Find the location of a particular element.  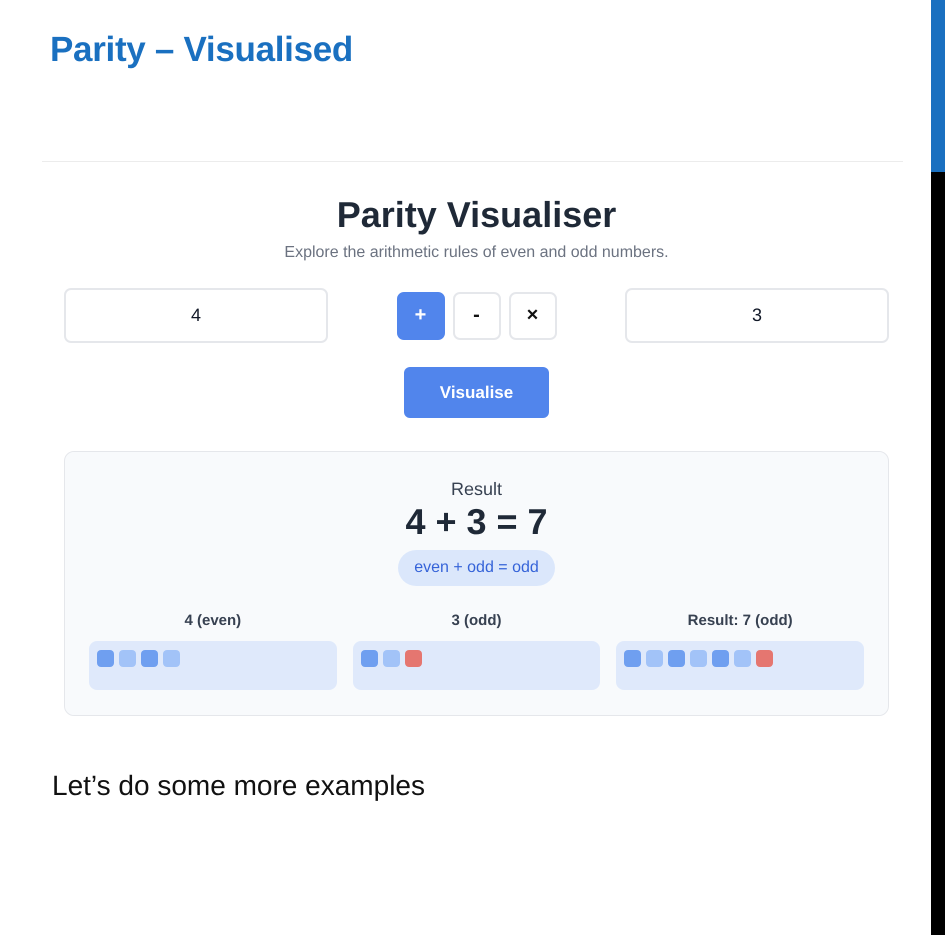

group-label: Result: 7 (odd) is located at coordinates (740, 621).